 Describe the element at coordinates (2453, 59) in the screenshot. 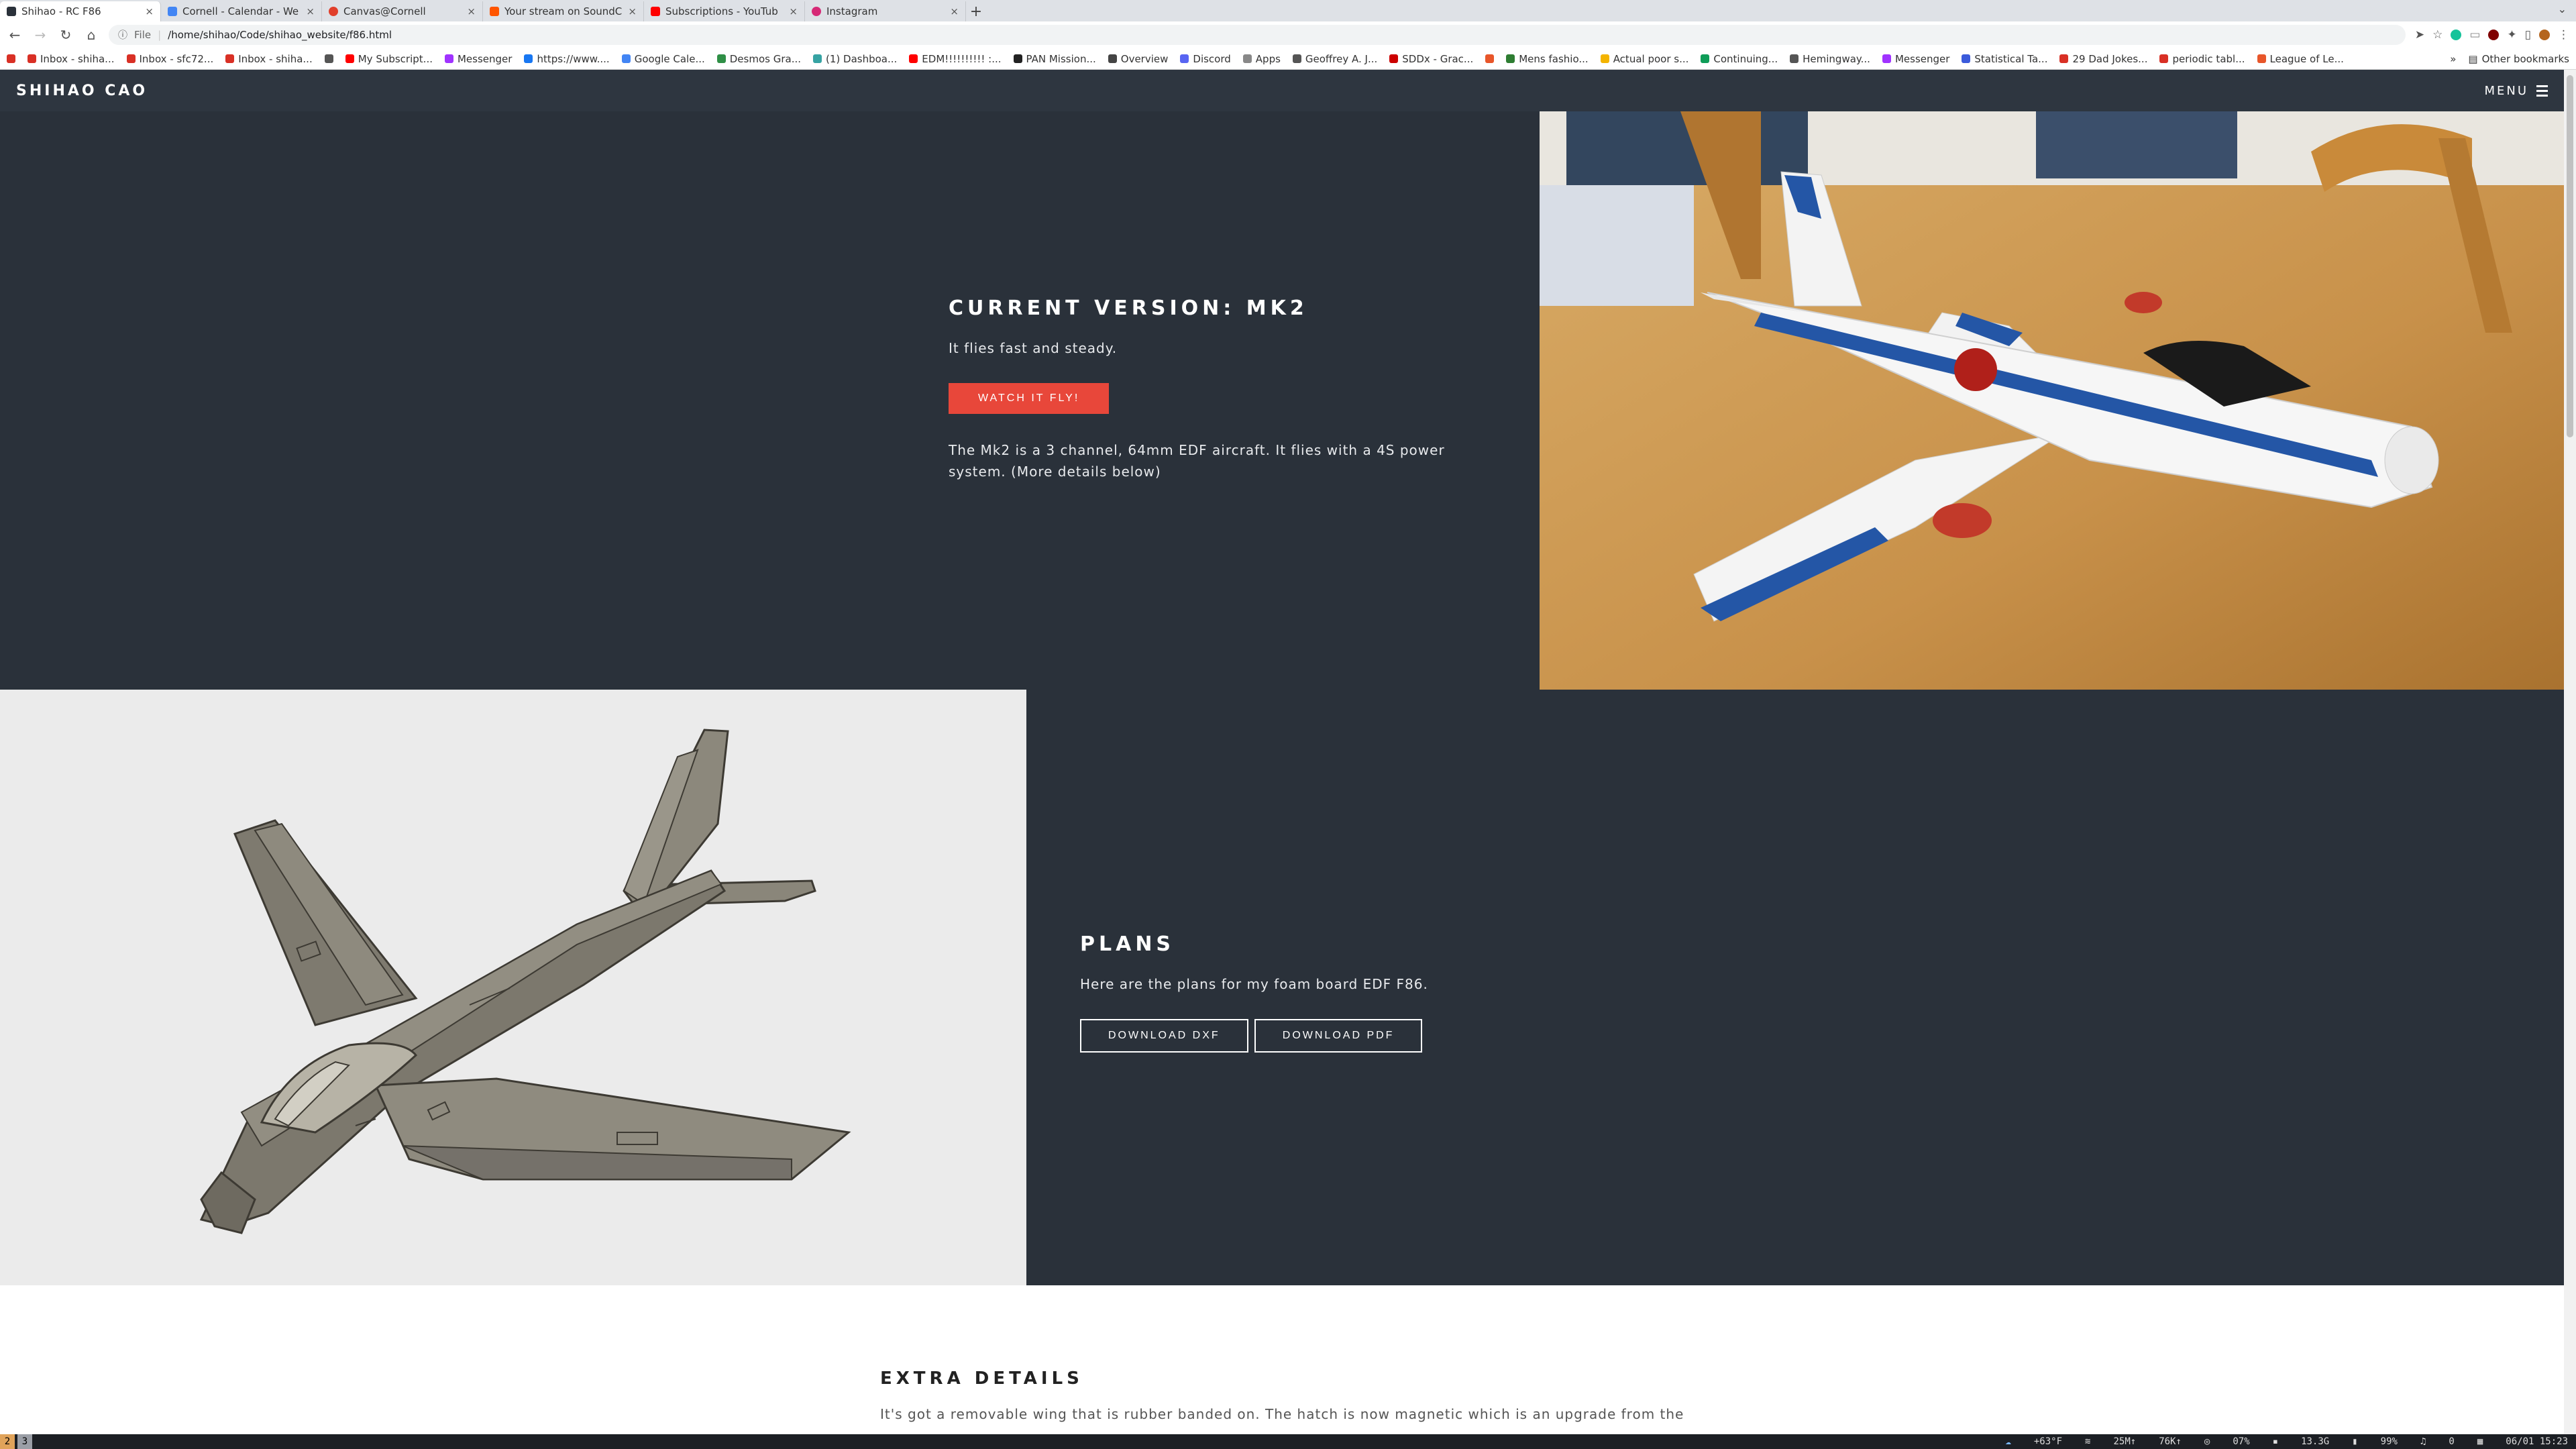

I see `bookmarks-more-button: »` at that location.